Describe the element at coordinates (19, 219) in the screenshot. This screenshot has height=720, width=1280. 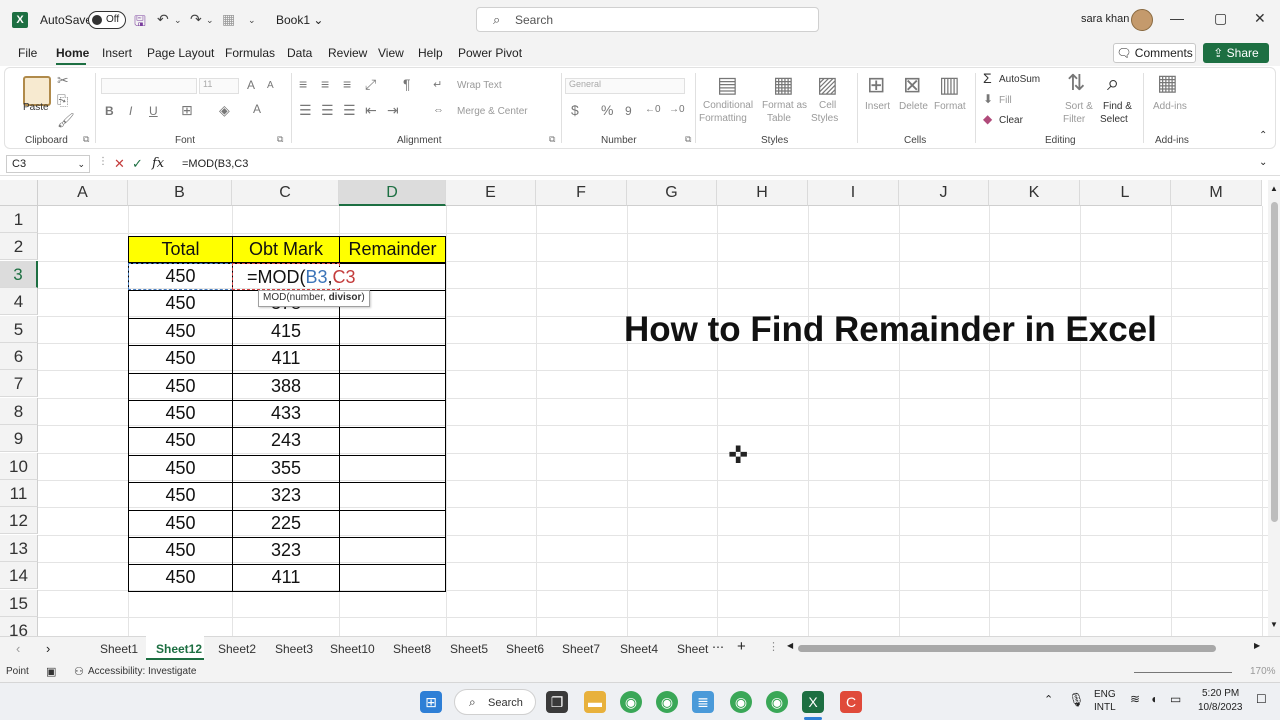
I see `row-header-1: 1` at that location.